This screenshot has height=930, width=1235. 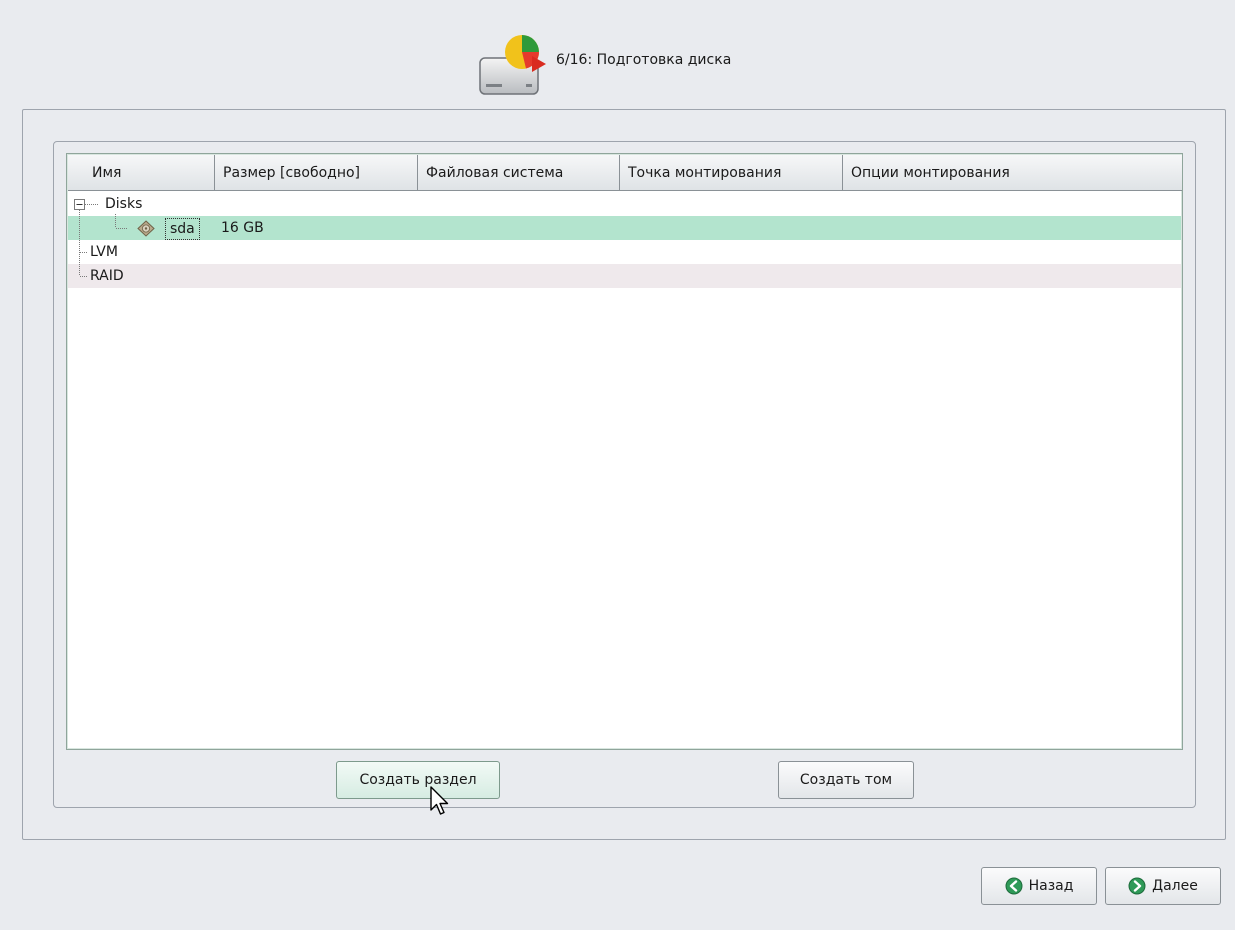 I want to click on next-arrow-icon, so click(x=1137, y=886).